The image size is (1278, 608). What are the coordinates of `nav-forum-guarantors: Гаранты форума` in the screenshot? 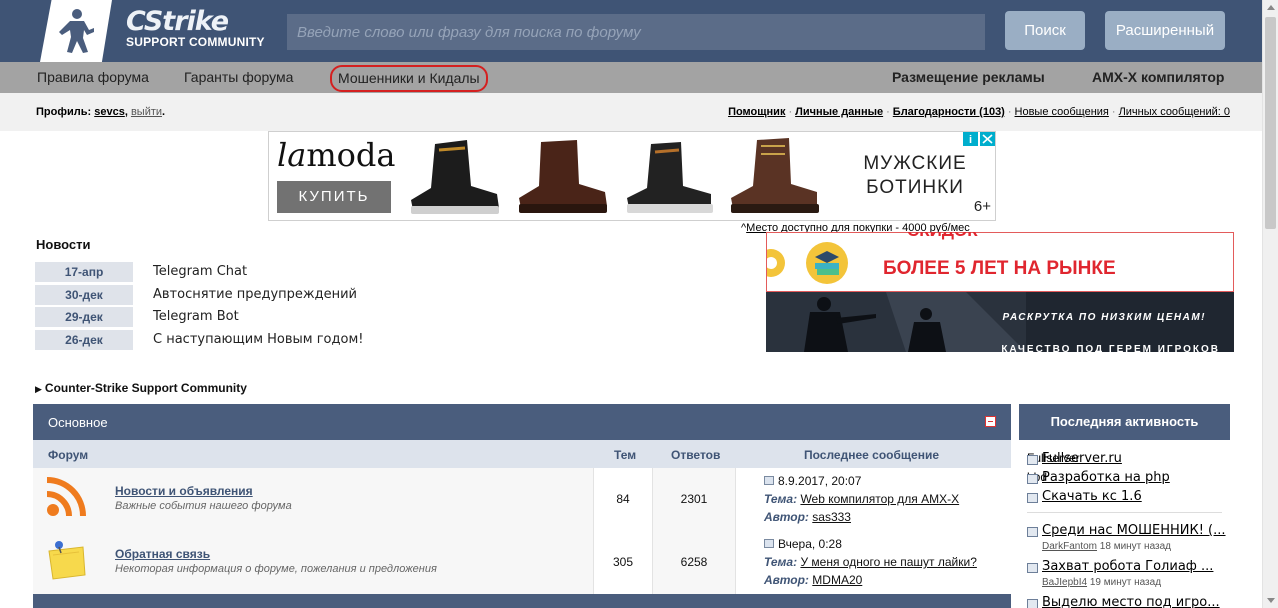 It's located at (238, 77).